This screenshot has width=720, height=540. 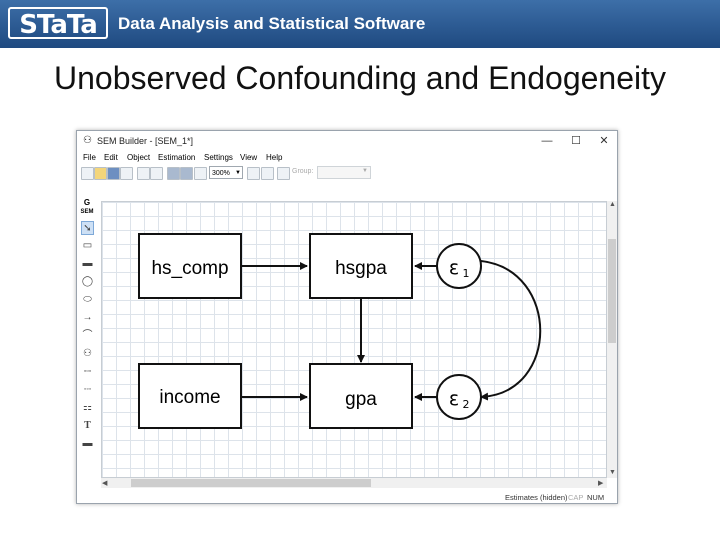 I want to click on node-gpa-label: gpa, so click(x=361, y=399).